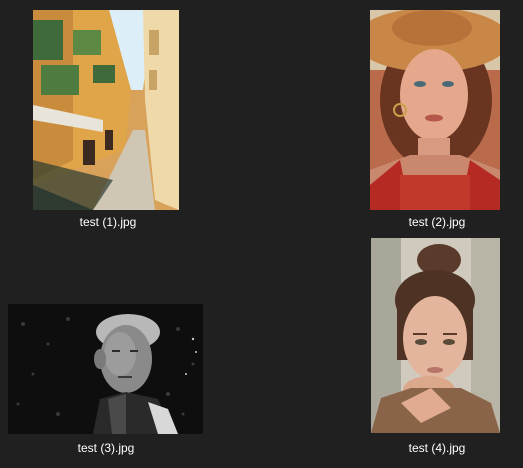  I want to click on street-photo-icon, so click(106, 110).